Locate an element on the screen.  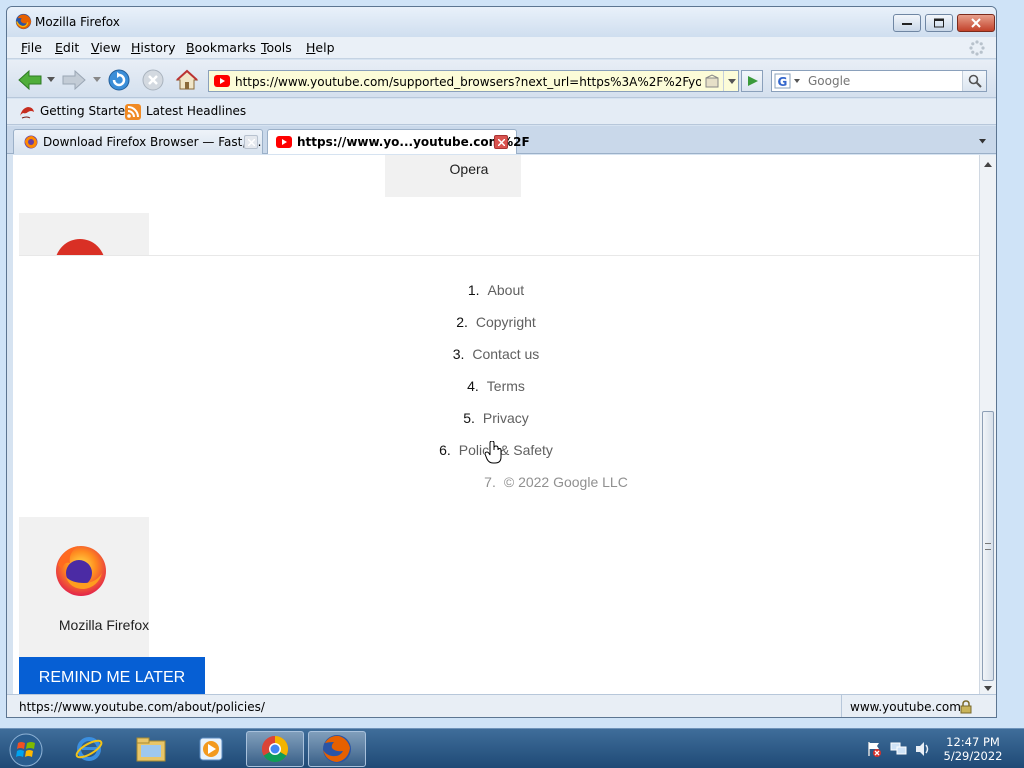
clock-time: 12:47 PM is located at coordinates (973, 742).